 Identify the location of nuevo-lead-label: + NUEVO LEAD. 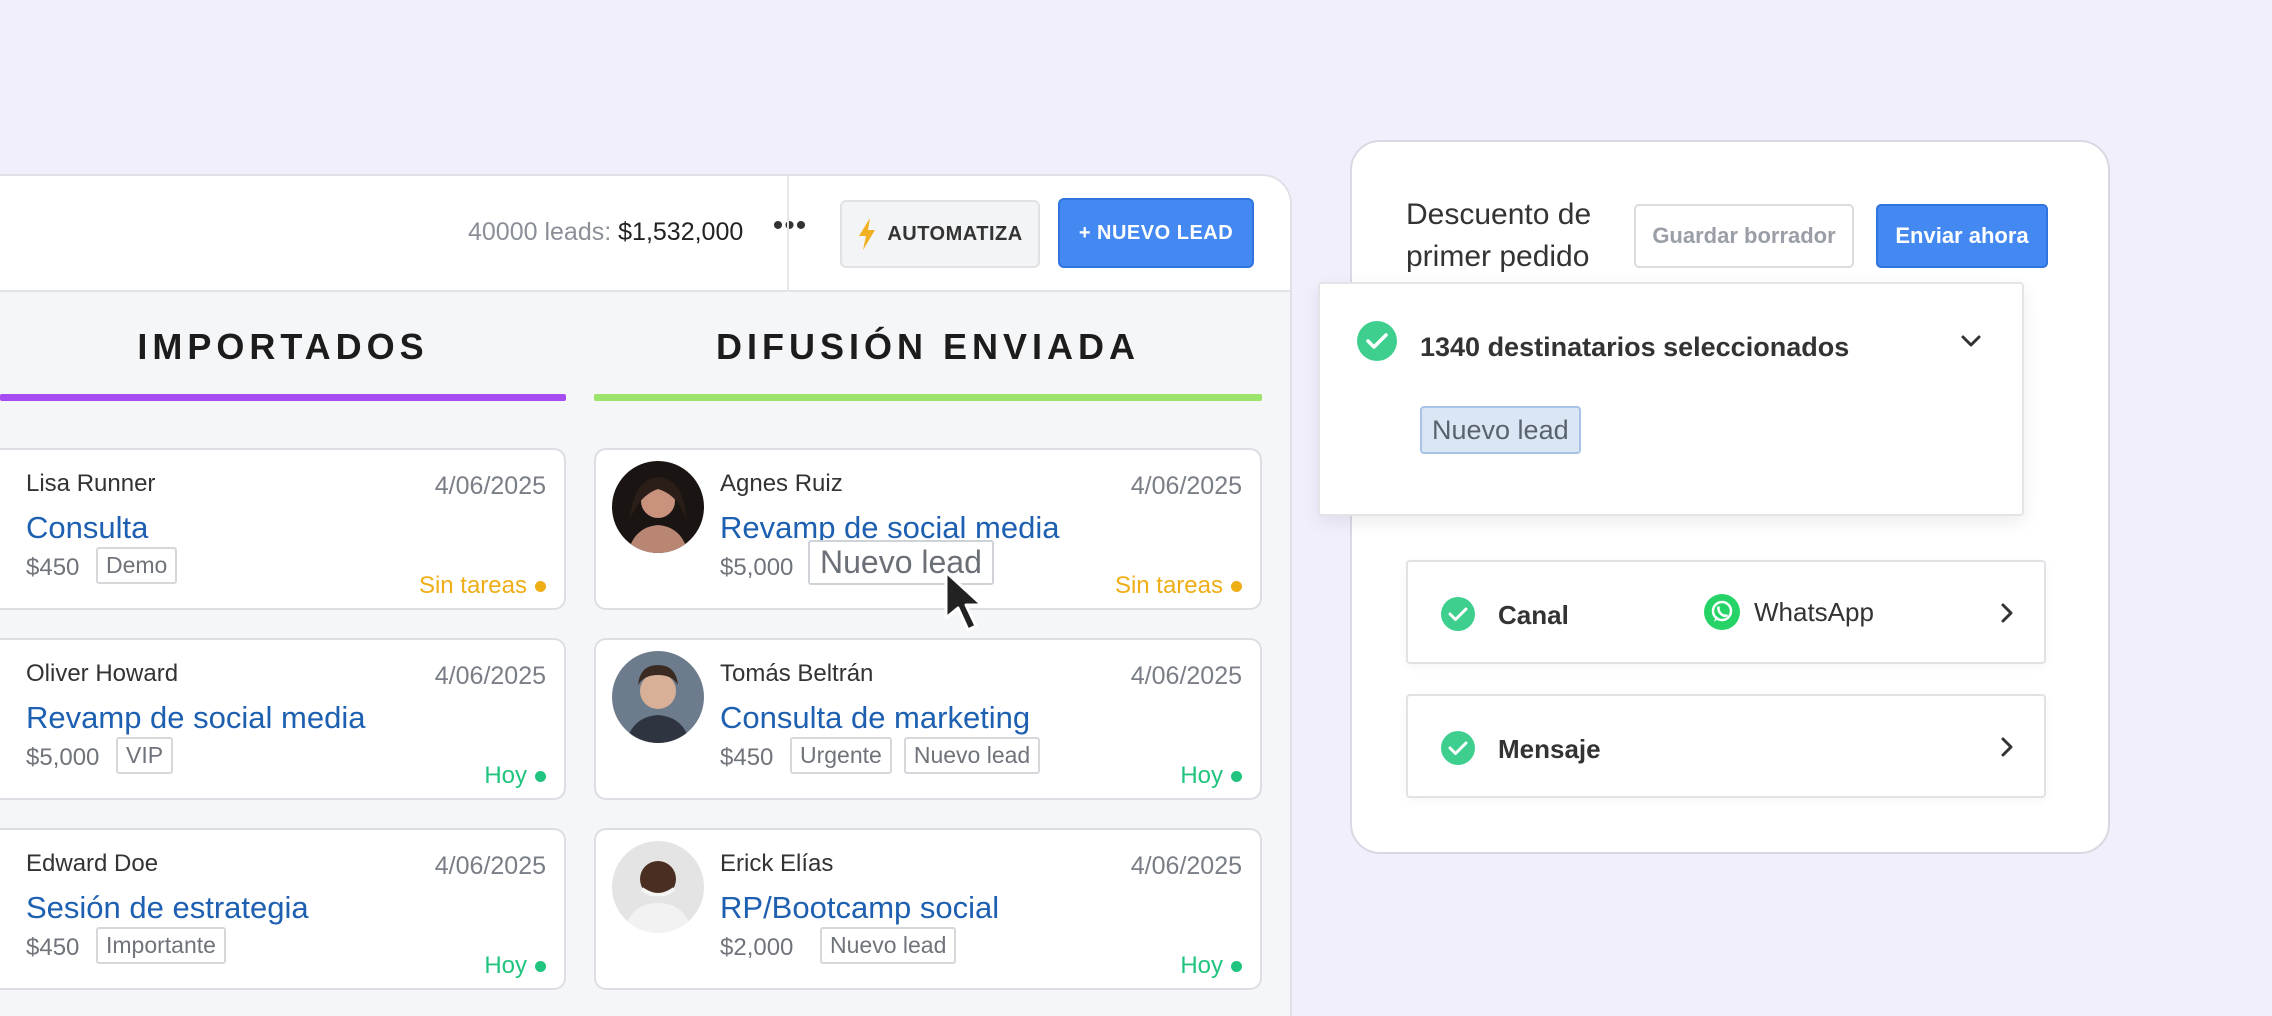
(1156, 232).